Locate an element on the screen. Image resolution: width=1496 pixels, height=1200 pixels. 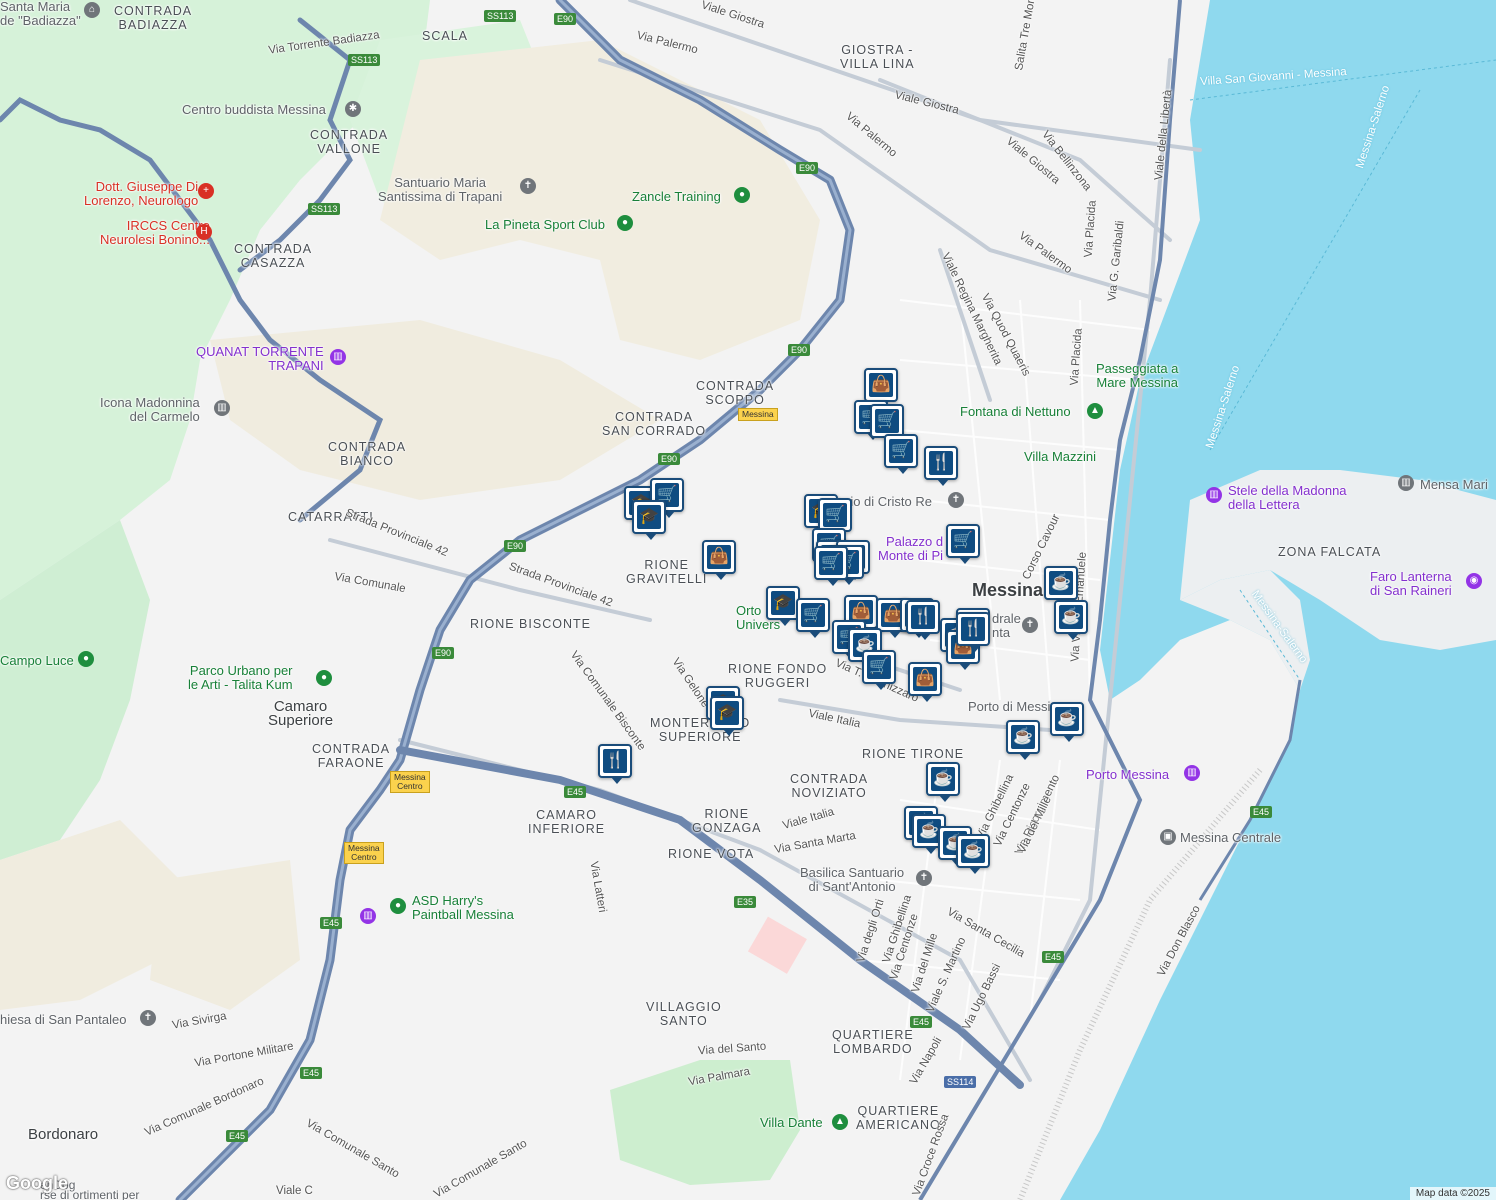
area-label-rione-gravitelli: RIONE GRAVITELLI is located at coordinates (667, 572).